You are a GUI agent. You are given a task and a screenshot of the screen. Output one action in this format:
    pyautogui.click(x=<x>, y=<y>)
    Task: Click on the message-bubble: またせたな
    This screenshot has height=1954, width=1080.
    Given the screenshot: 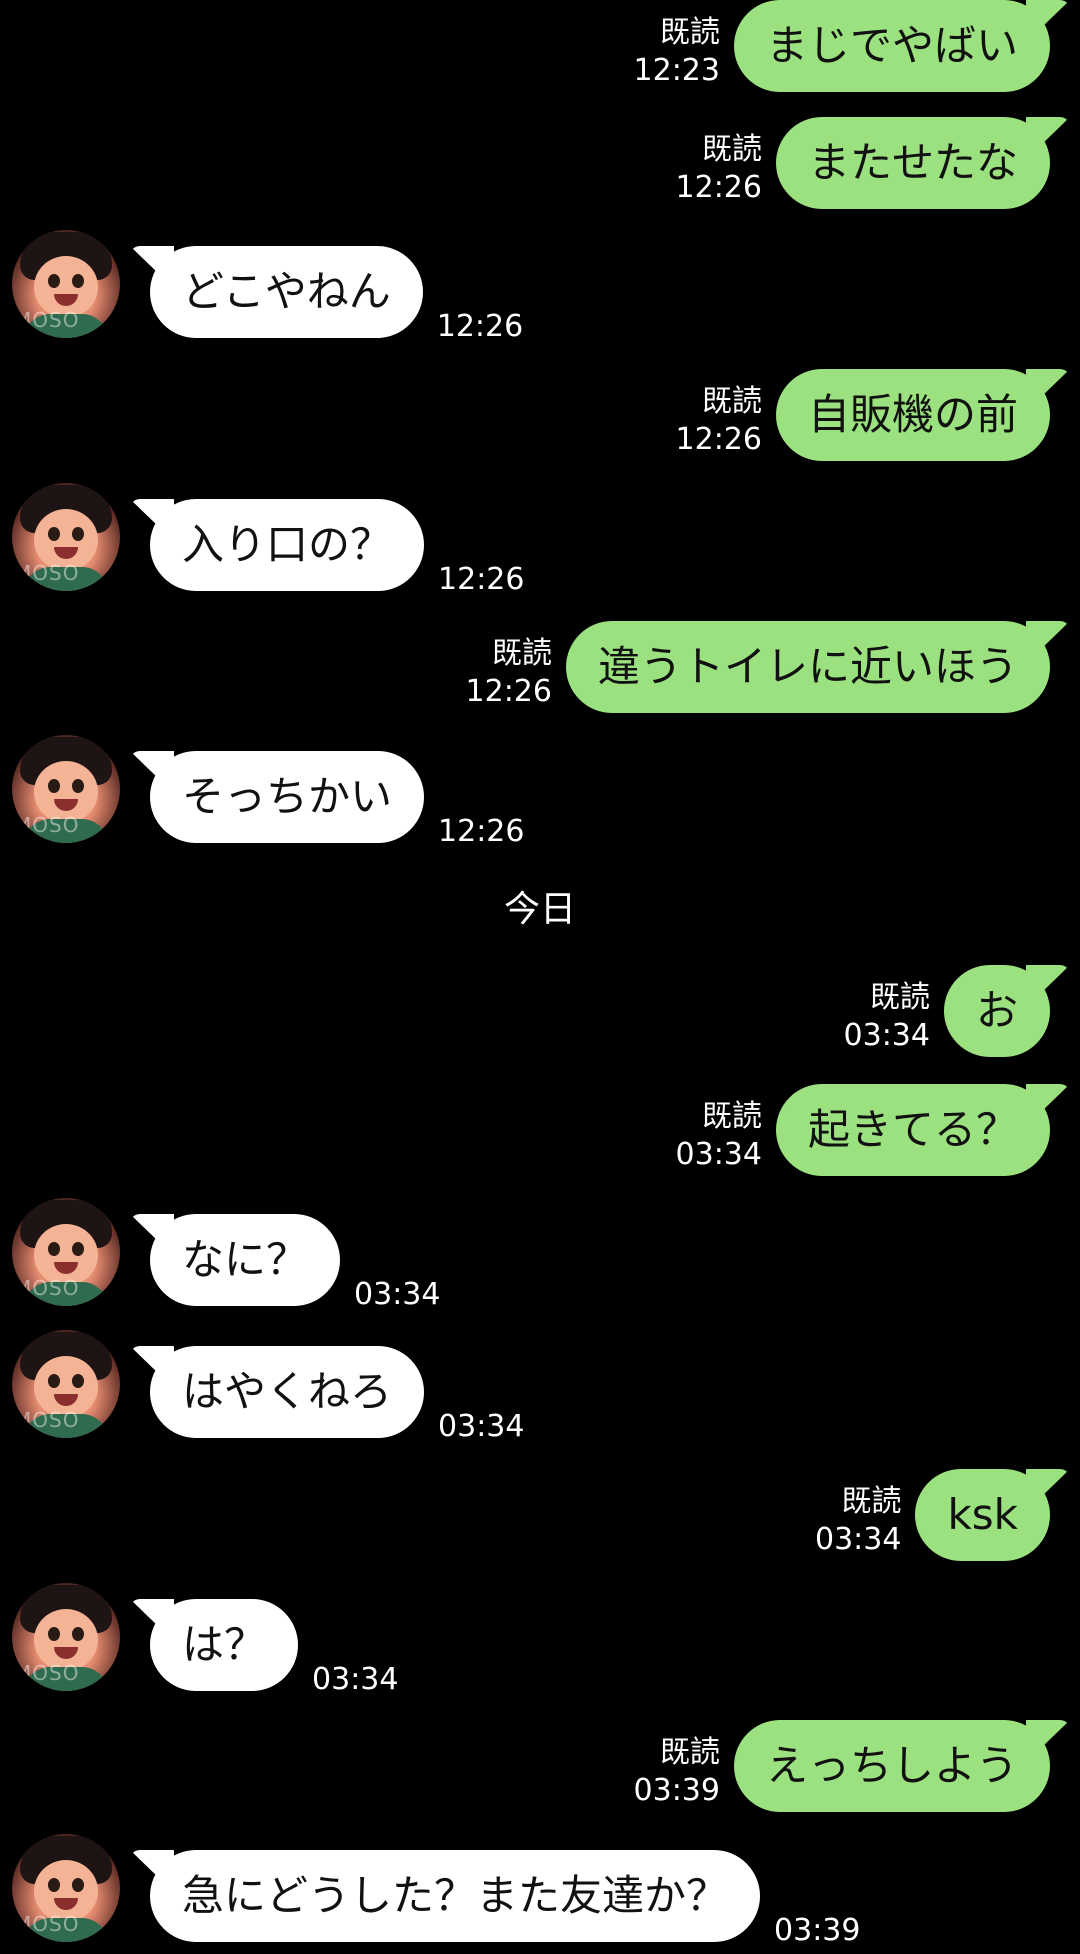 What is the action you would take?
    pyautogui.click(x=912, y=163)
    